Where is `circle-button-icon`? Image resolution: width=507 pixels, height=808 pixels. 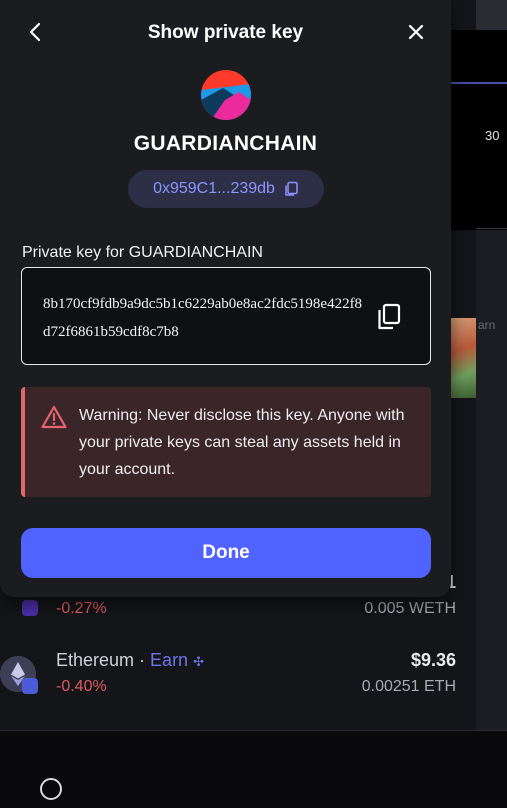 circle-button-icon is located at coordinates (51, 789).